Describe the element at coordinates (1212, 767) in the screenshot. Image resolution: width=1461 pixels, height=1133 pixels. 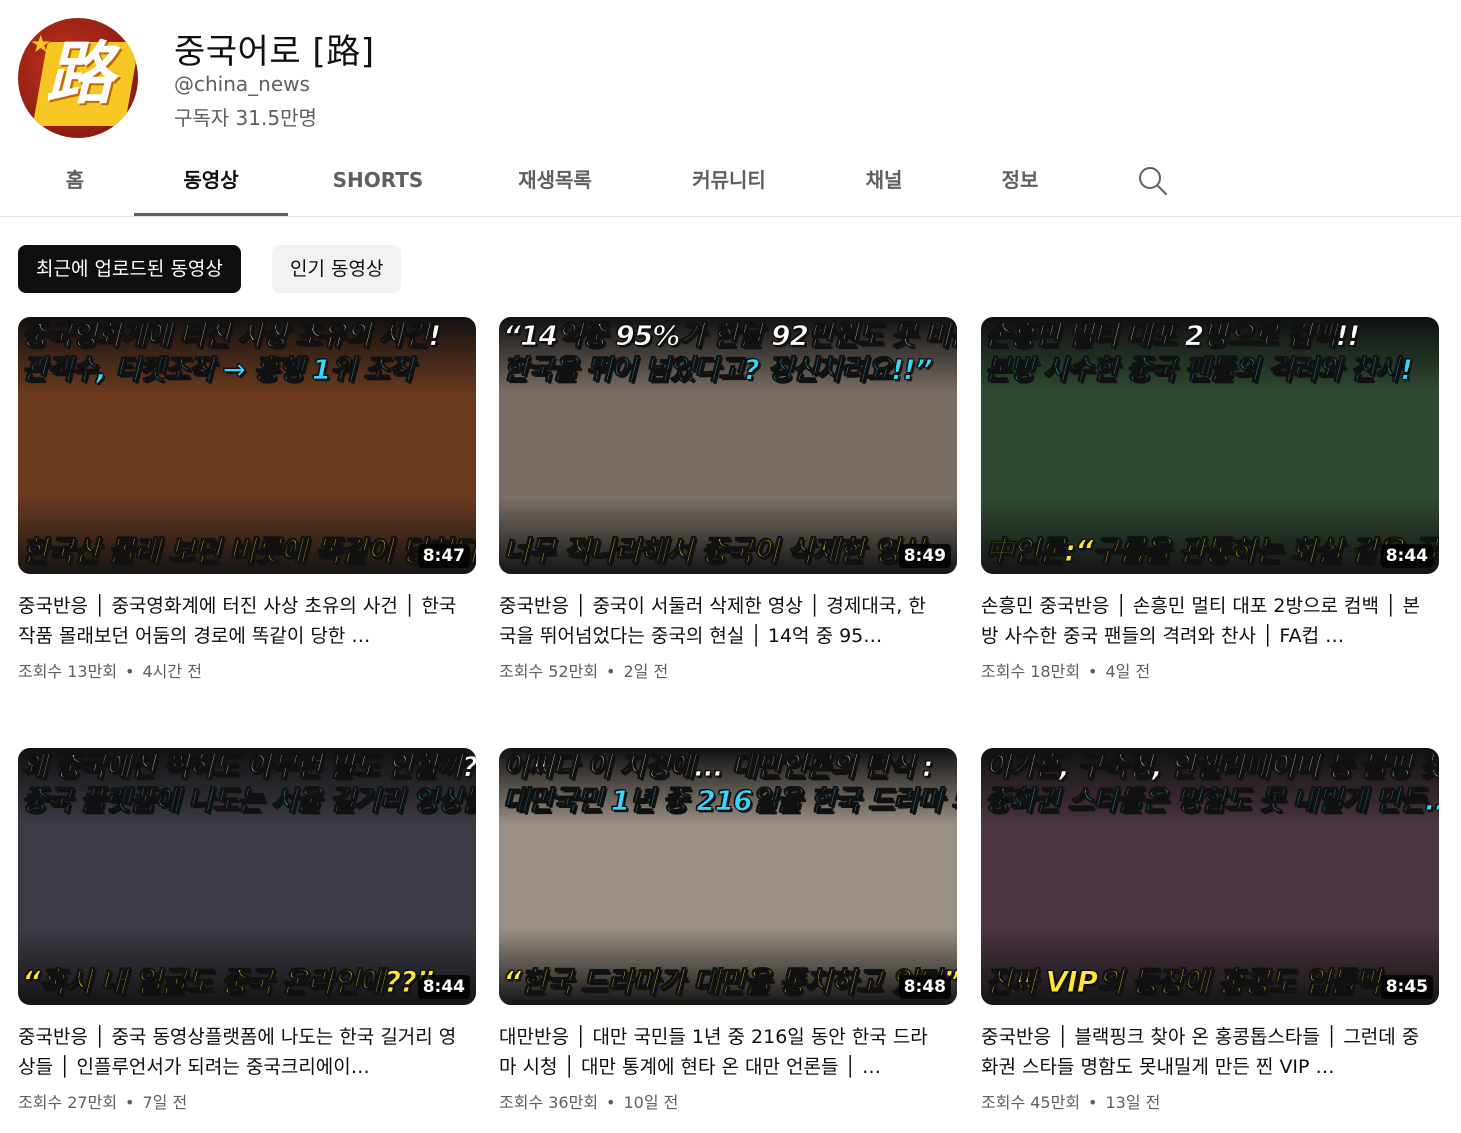
I see `thumbnail-caption-top: 이가흔, 구숙정, 안젤라베이비 등 블핑 찾은` at that location.